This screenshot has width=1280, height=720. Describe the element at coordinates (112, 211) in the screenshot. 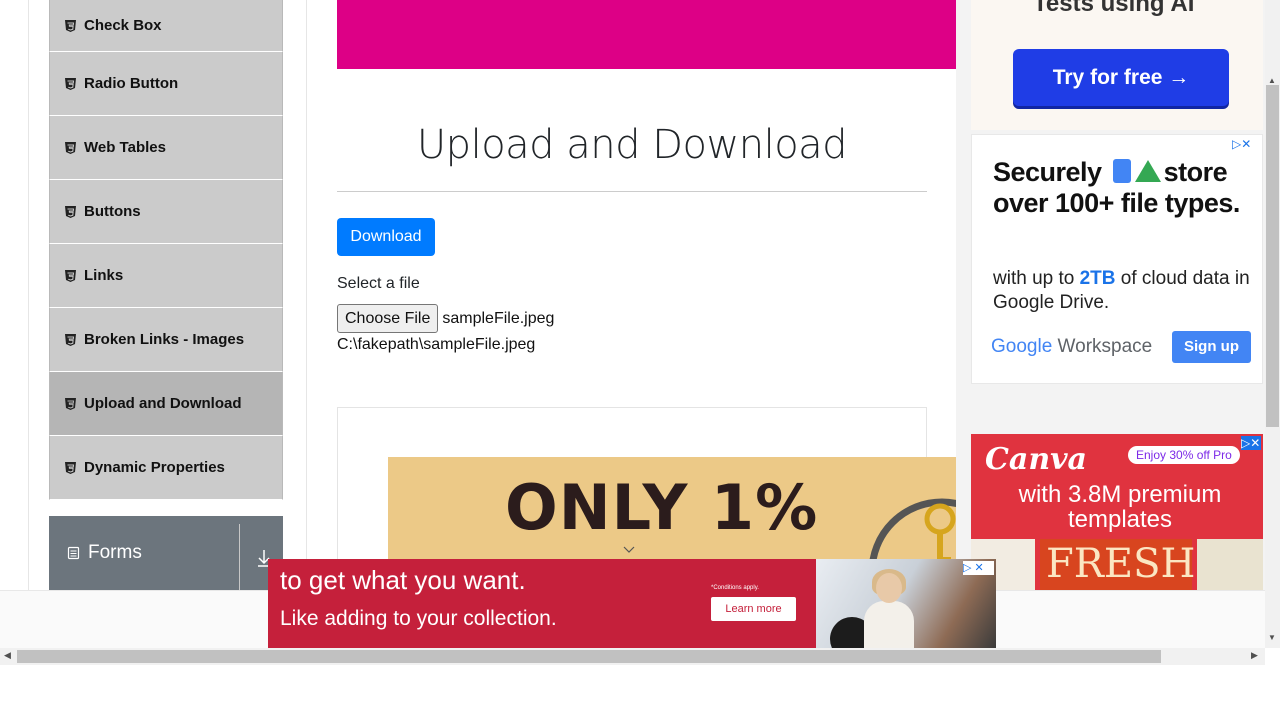

I see `sidebar-item-label: Buttons` at that location.